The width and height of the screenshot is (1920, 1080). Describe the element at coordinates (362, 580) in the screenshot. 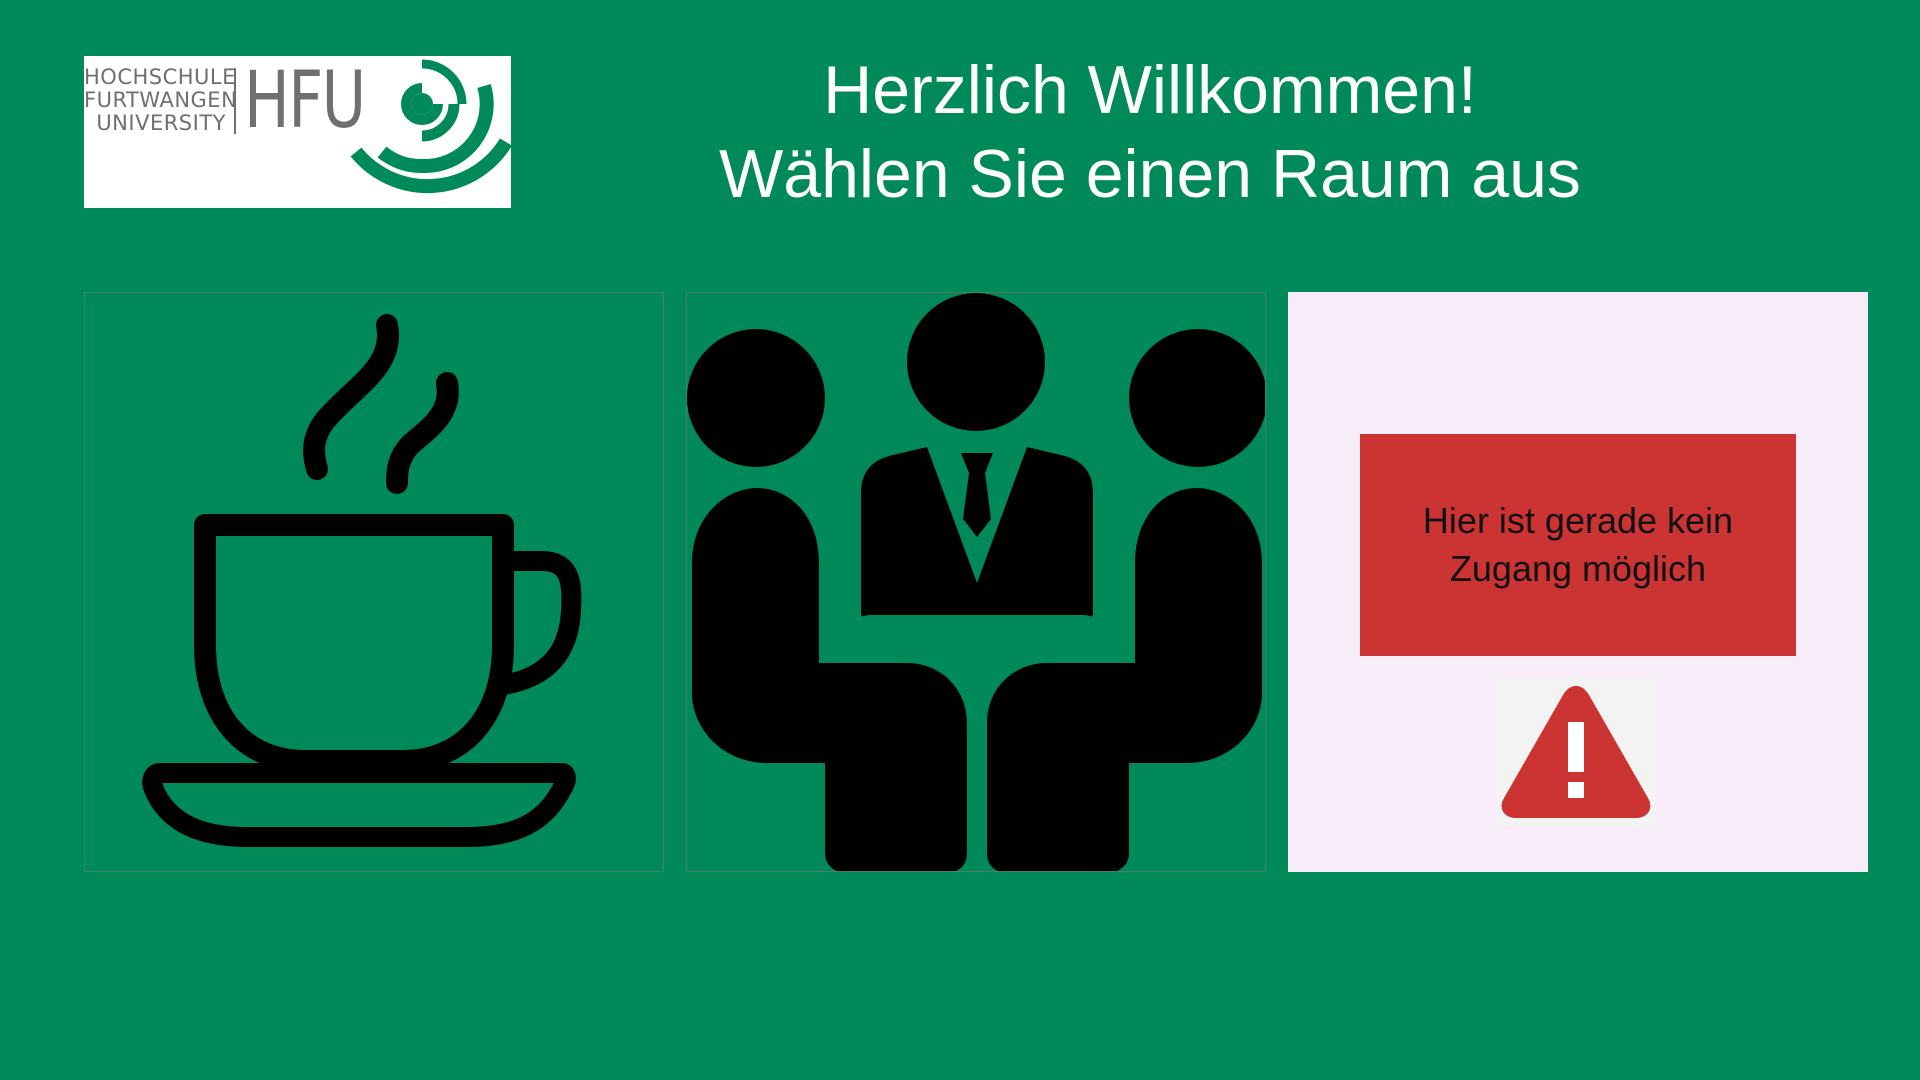

I see `coffee-cup-icon` at that location.